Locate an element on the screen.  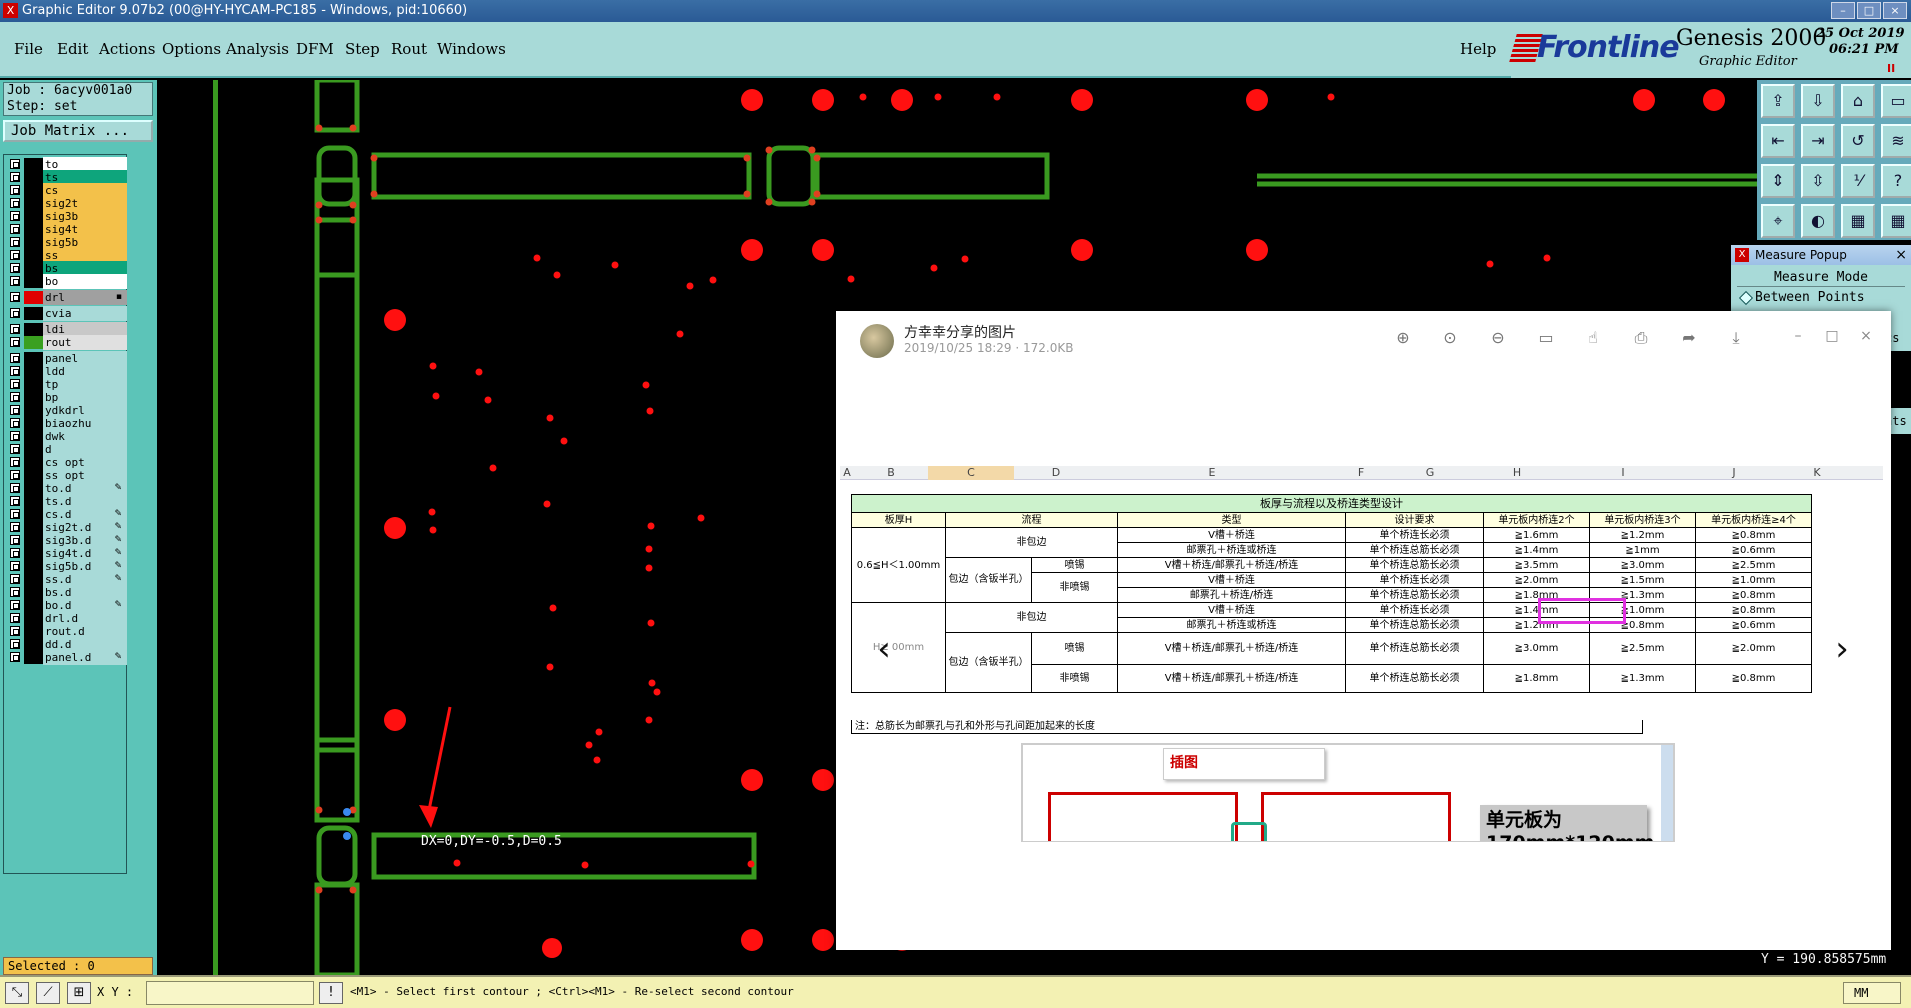
menu-help: Help is located at coordinates (1478, 49).